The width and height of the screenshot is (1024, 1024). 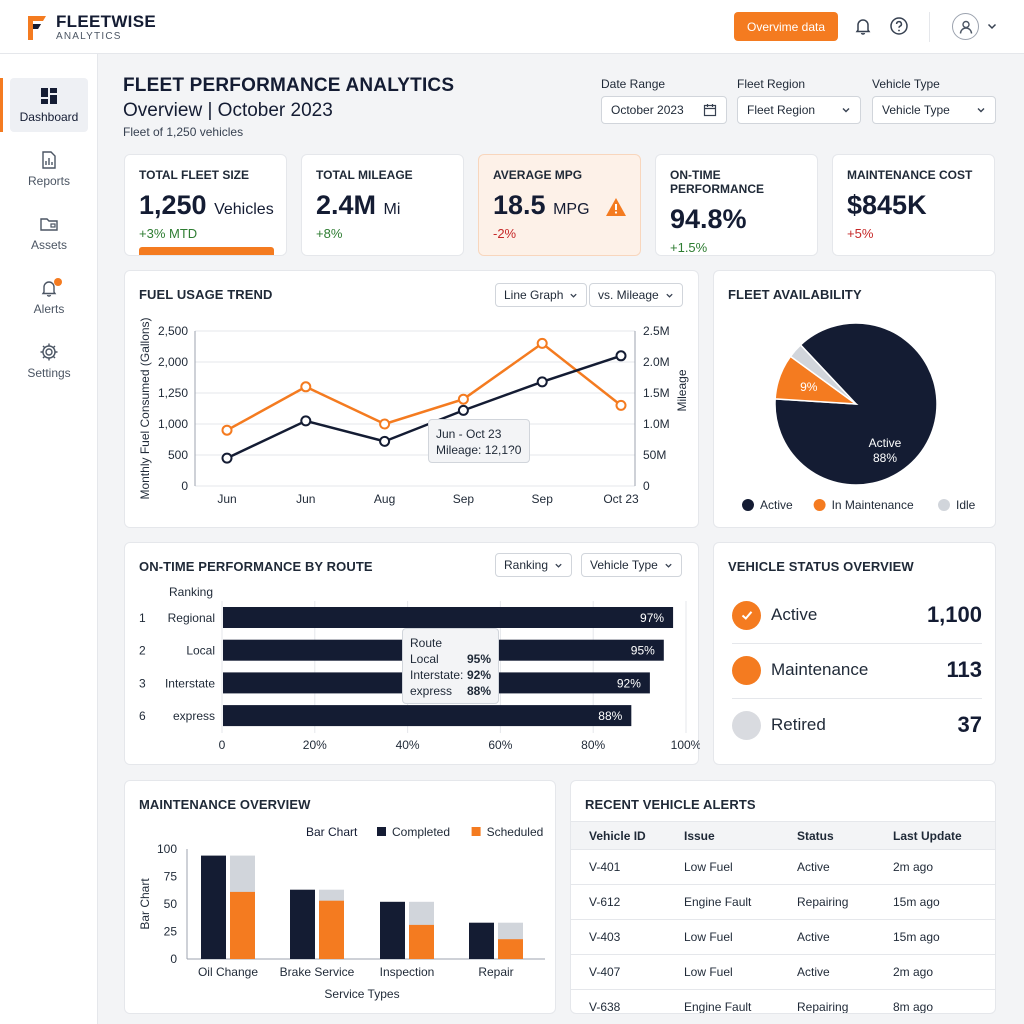 What do you see at coordinates (857, 725) in the screenshot?
I see `status-row-retired: Retired 37` at bounding box center [857, 725].